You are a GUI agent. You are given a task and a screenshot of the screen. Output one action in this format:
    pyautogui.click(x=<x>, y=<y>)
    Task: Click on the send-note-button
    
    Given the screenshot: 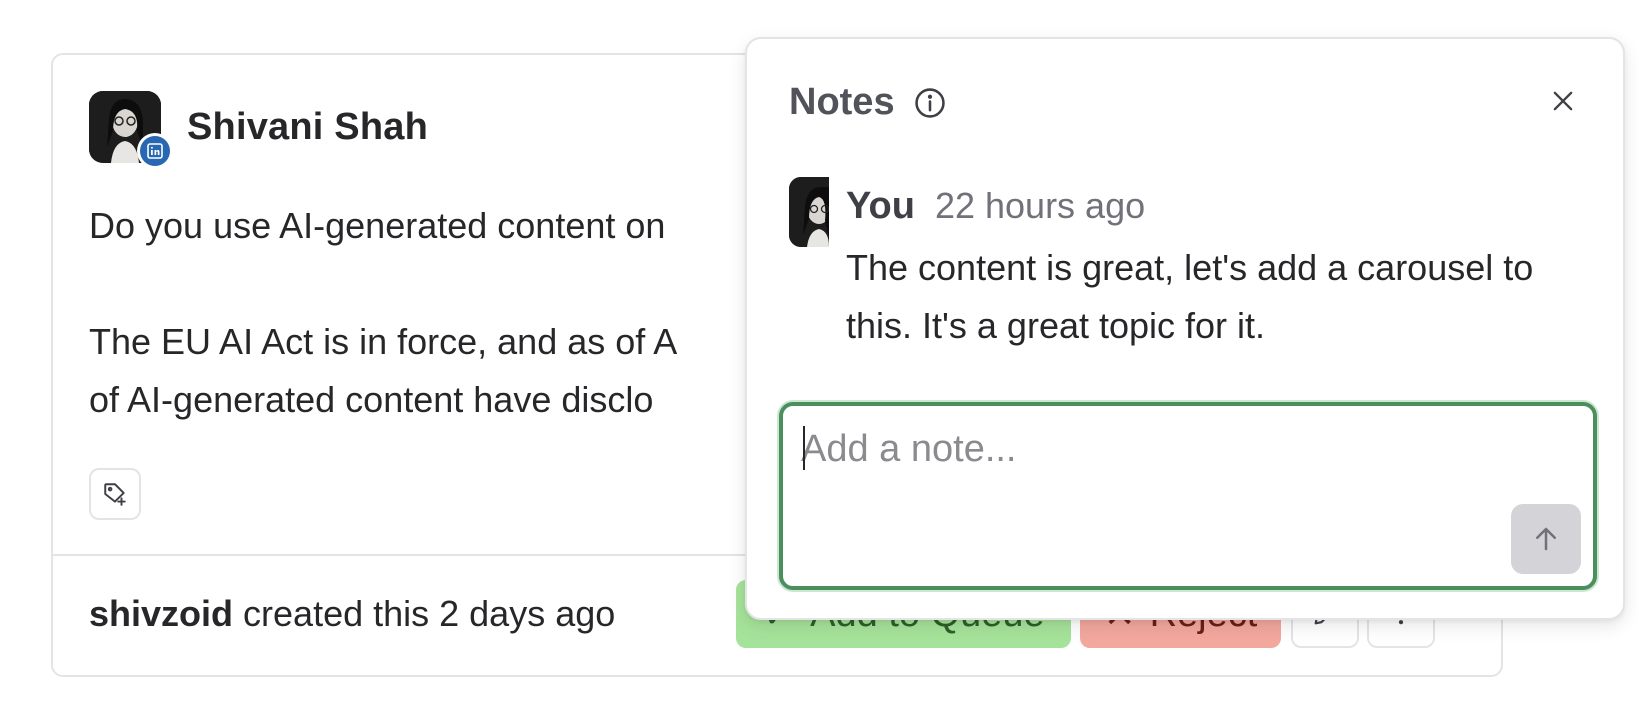 What is the action you would take?
    pyautogui.click(x=1546, y=539)
    